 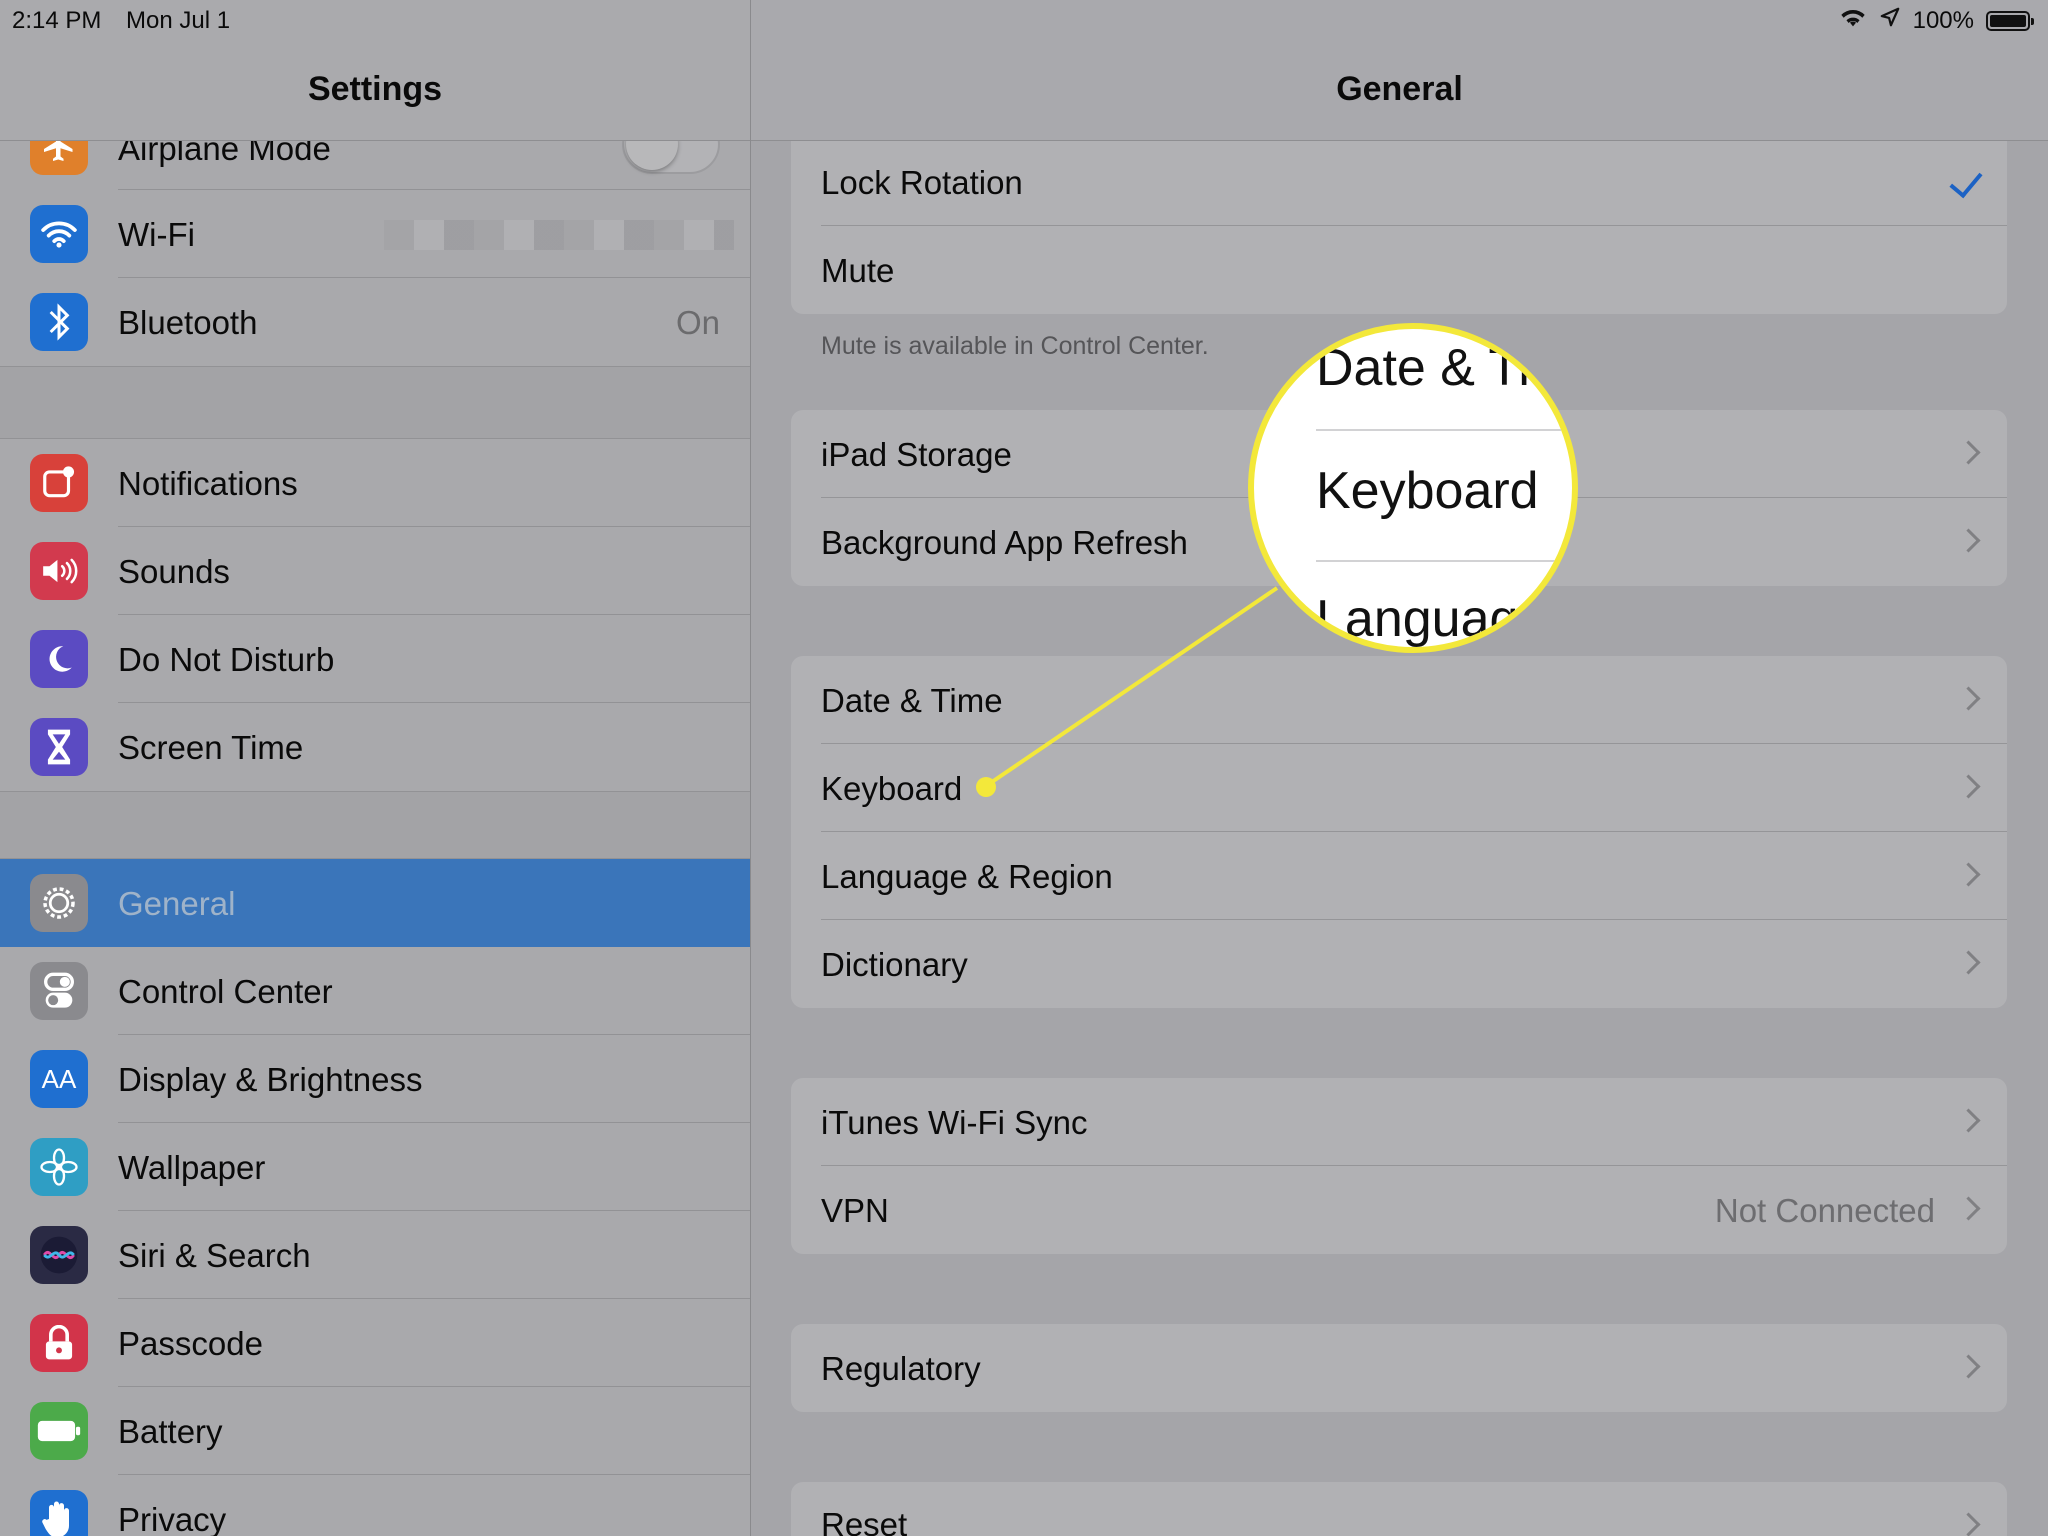 I want to click on battery-status-icon, so click(x=2010, y=20).